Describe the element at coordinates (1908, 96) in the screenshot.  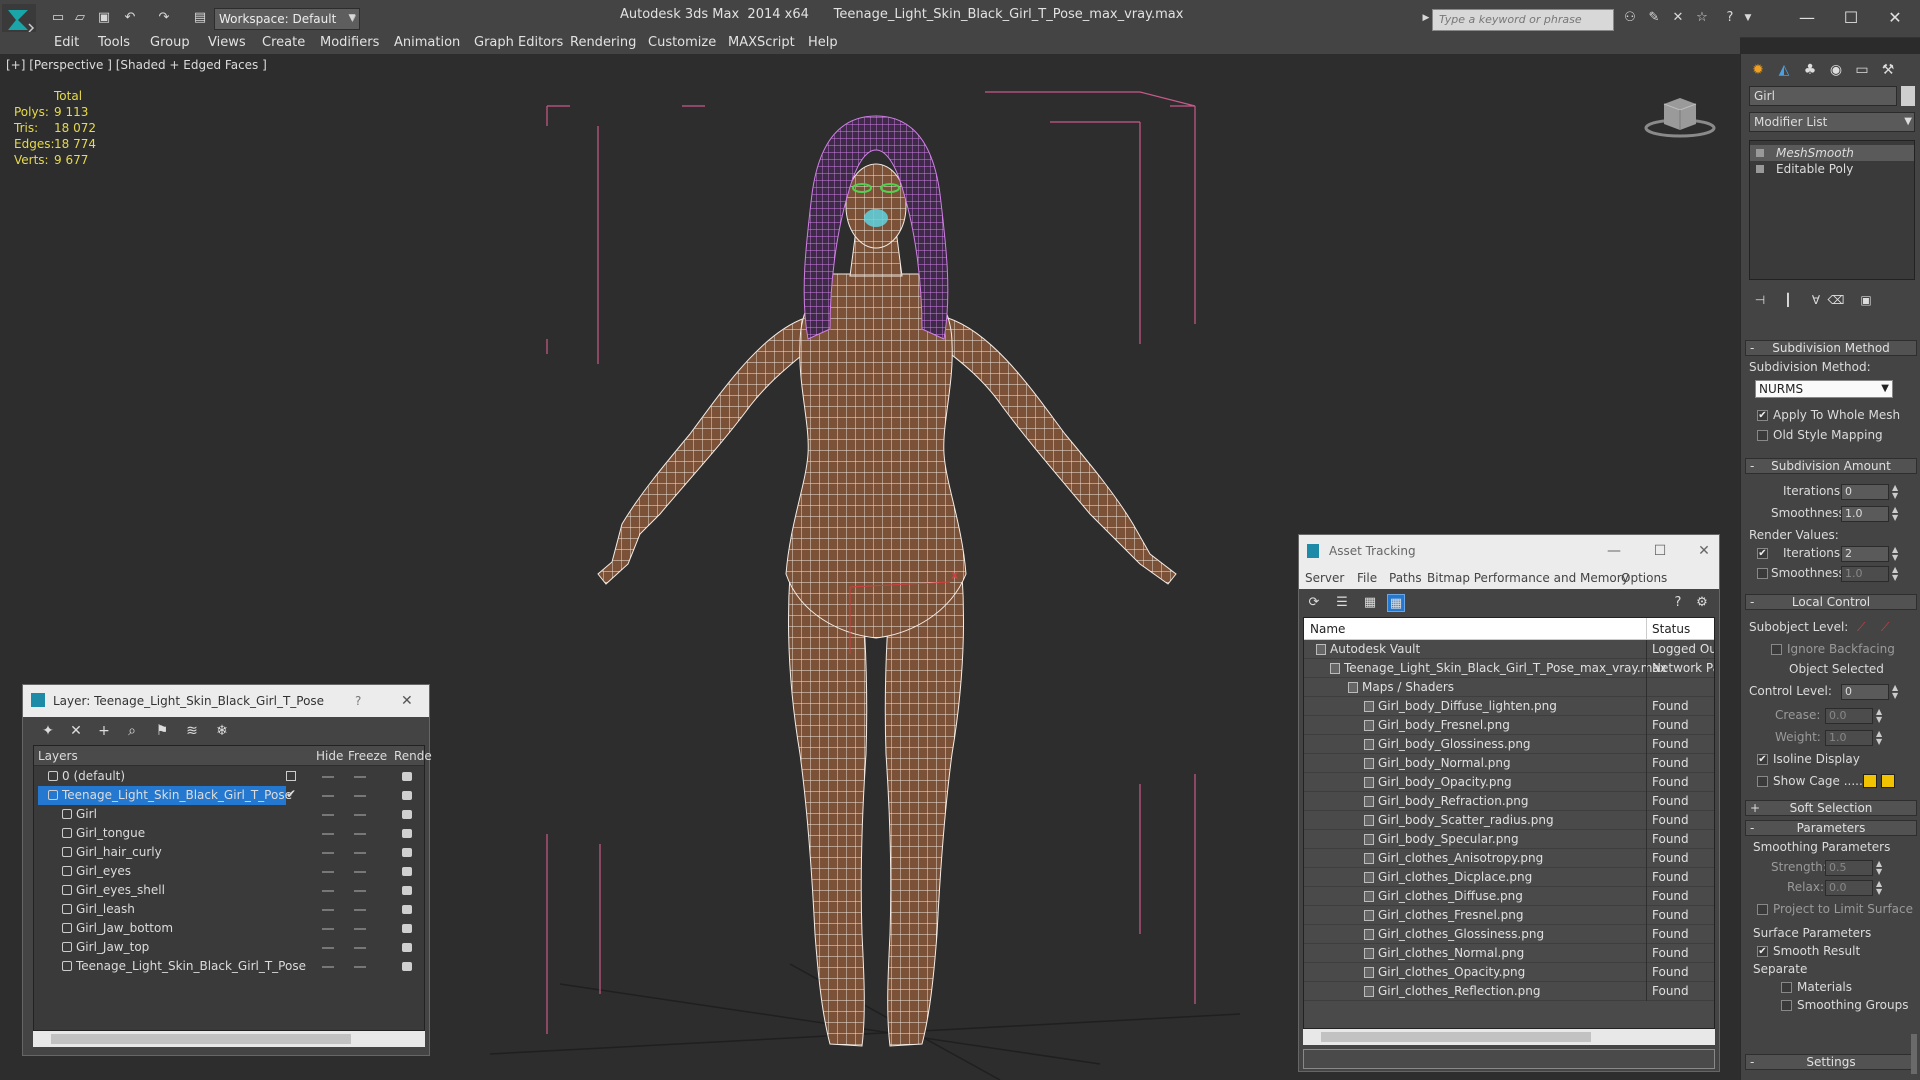
I see `object-color-swatch` at that location.